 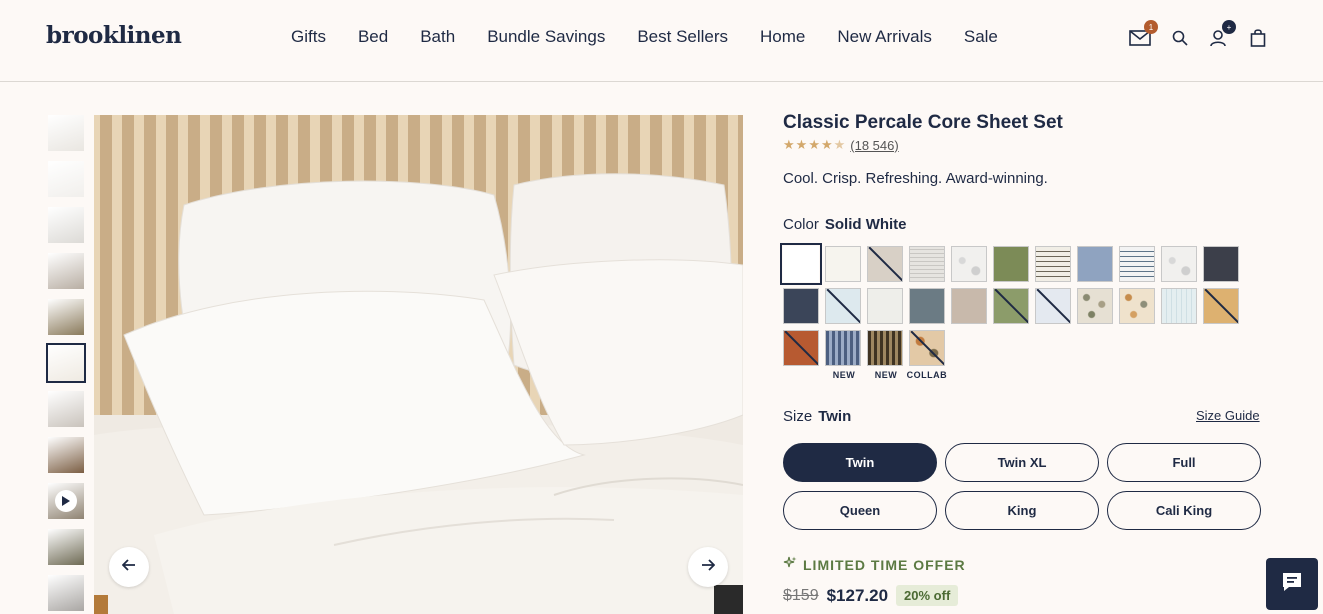 What do you see at coordinates (1023, 486) in the screenshot?
I see `size-options: Twin Twin XL Full Queen King Cali King` at bounding box center [1023, 486].